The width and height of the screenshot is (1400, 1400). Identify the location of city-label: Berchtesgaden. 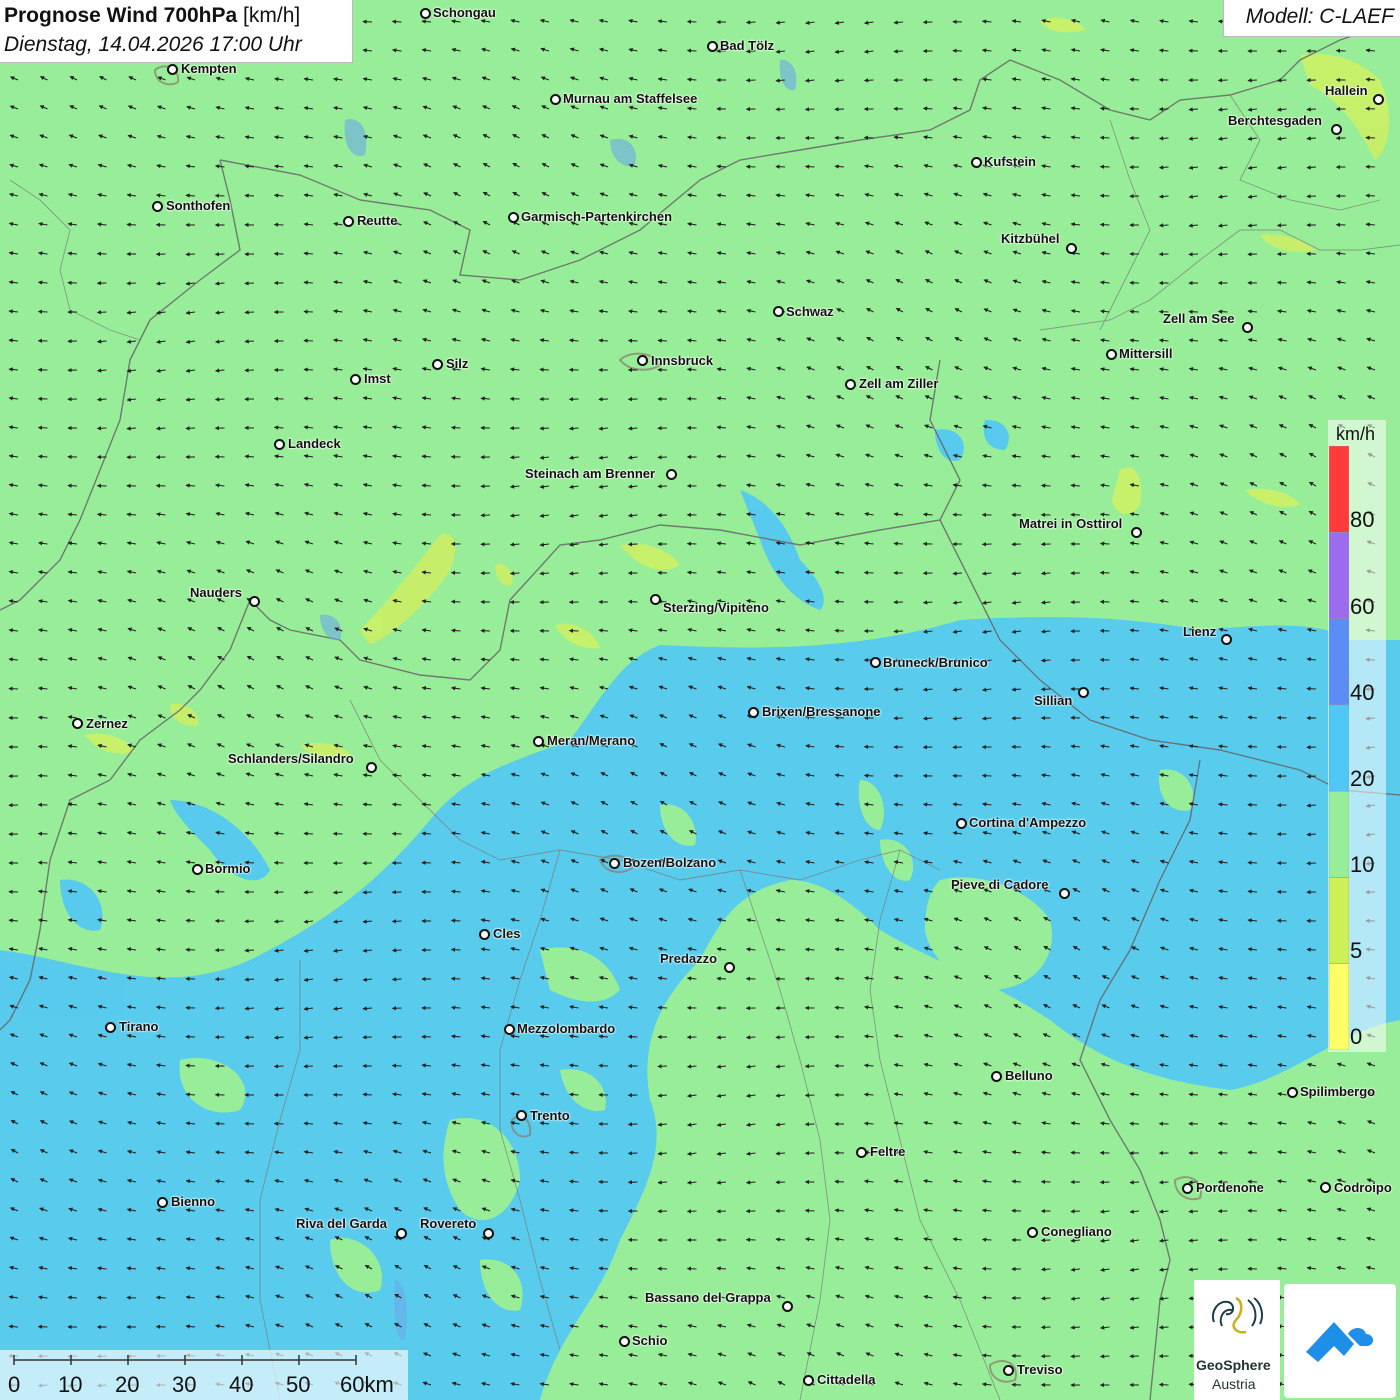
(1275, 120).